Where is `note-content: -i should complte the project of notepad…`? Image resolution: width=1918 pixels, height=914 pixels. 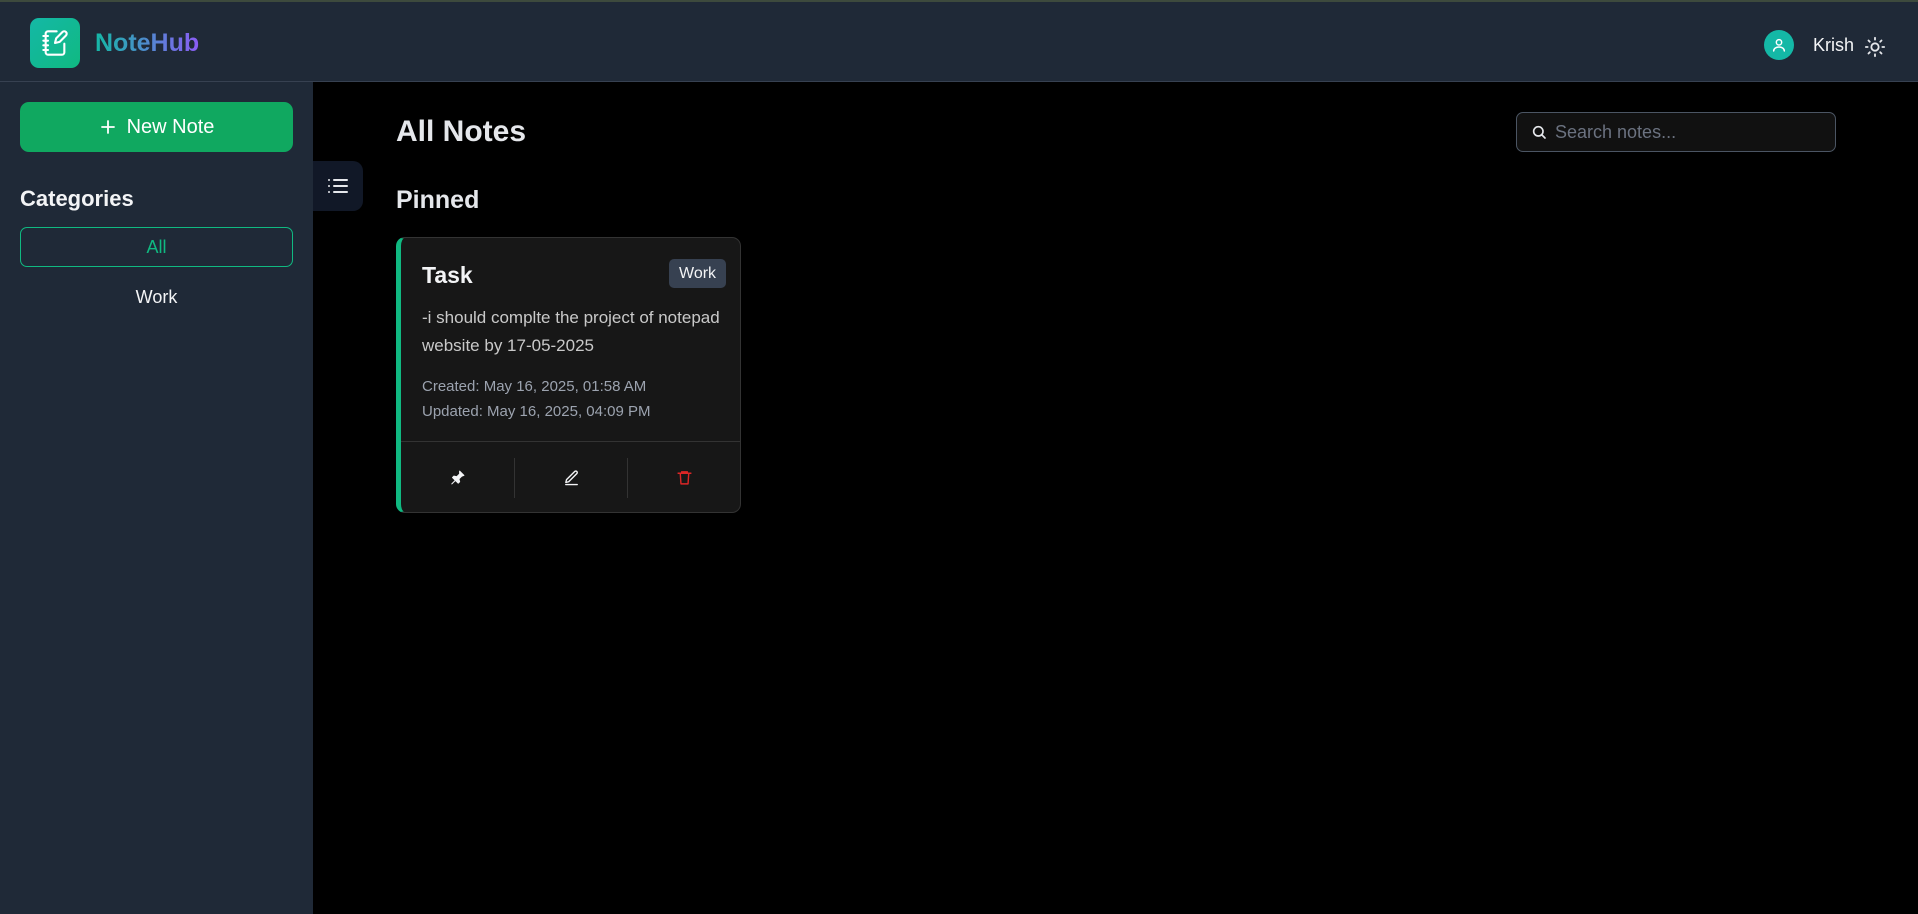
note-content: -i should complte the project of notepad… is located at coordinates (571, 331).